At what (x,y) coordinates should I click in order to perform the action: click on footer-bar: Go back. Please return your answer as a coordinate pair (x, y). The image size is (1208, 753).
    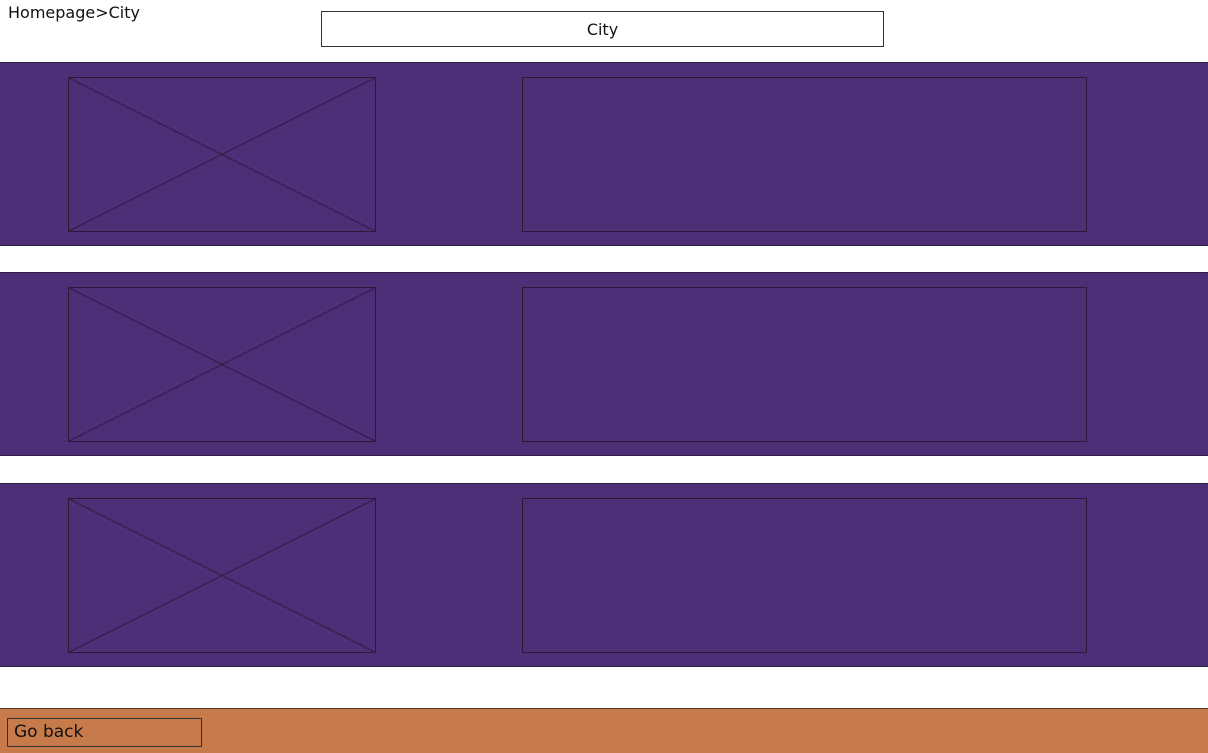
    Looking at the image, I should click on (604, 730).